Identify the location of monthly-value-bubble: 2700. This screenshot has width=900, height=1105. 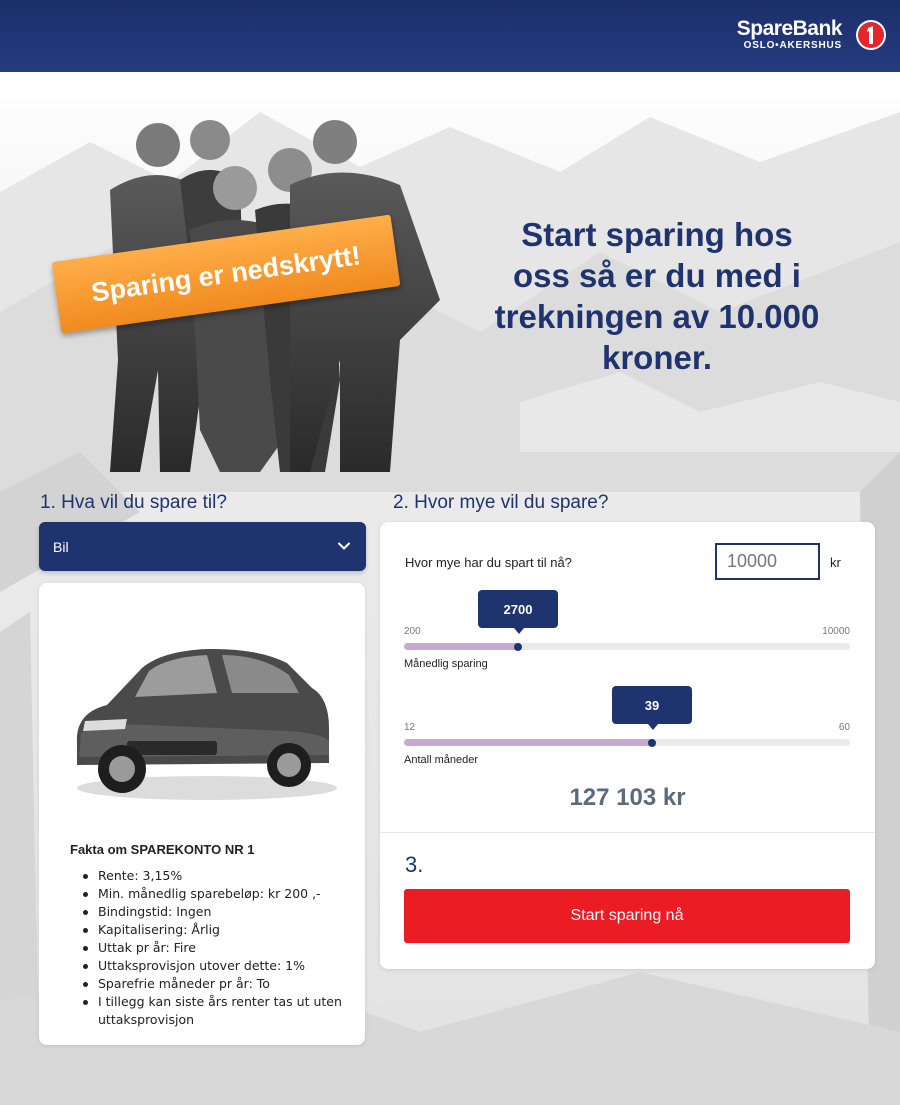
(518, 612).